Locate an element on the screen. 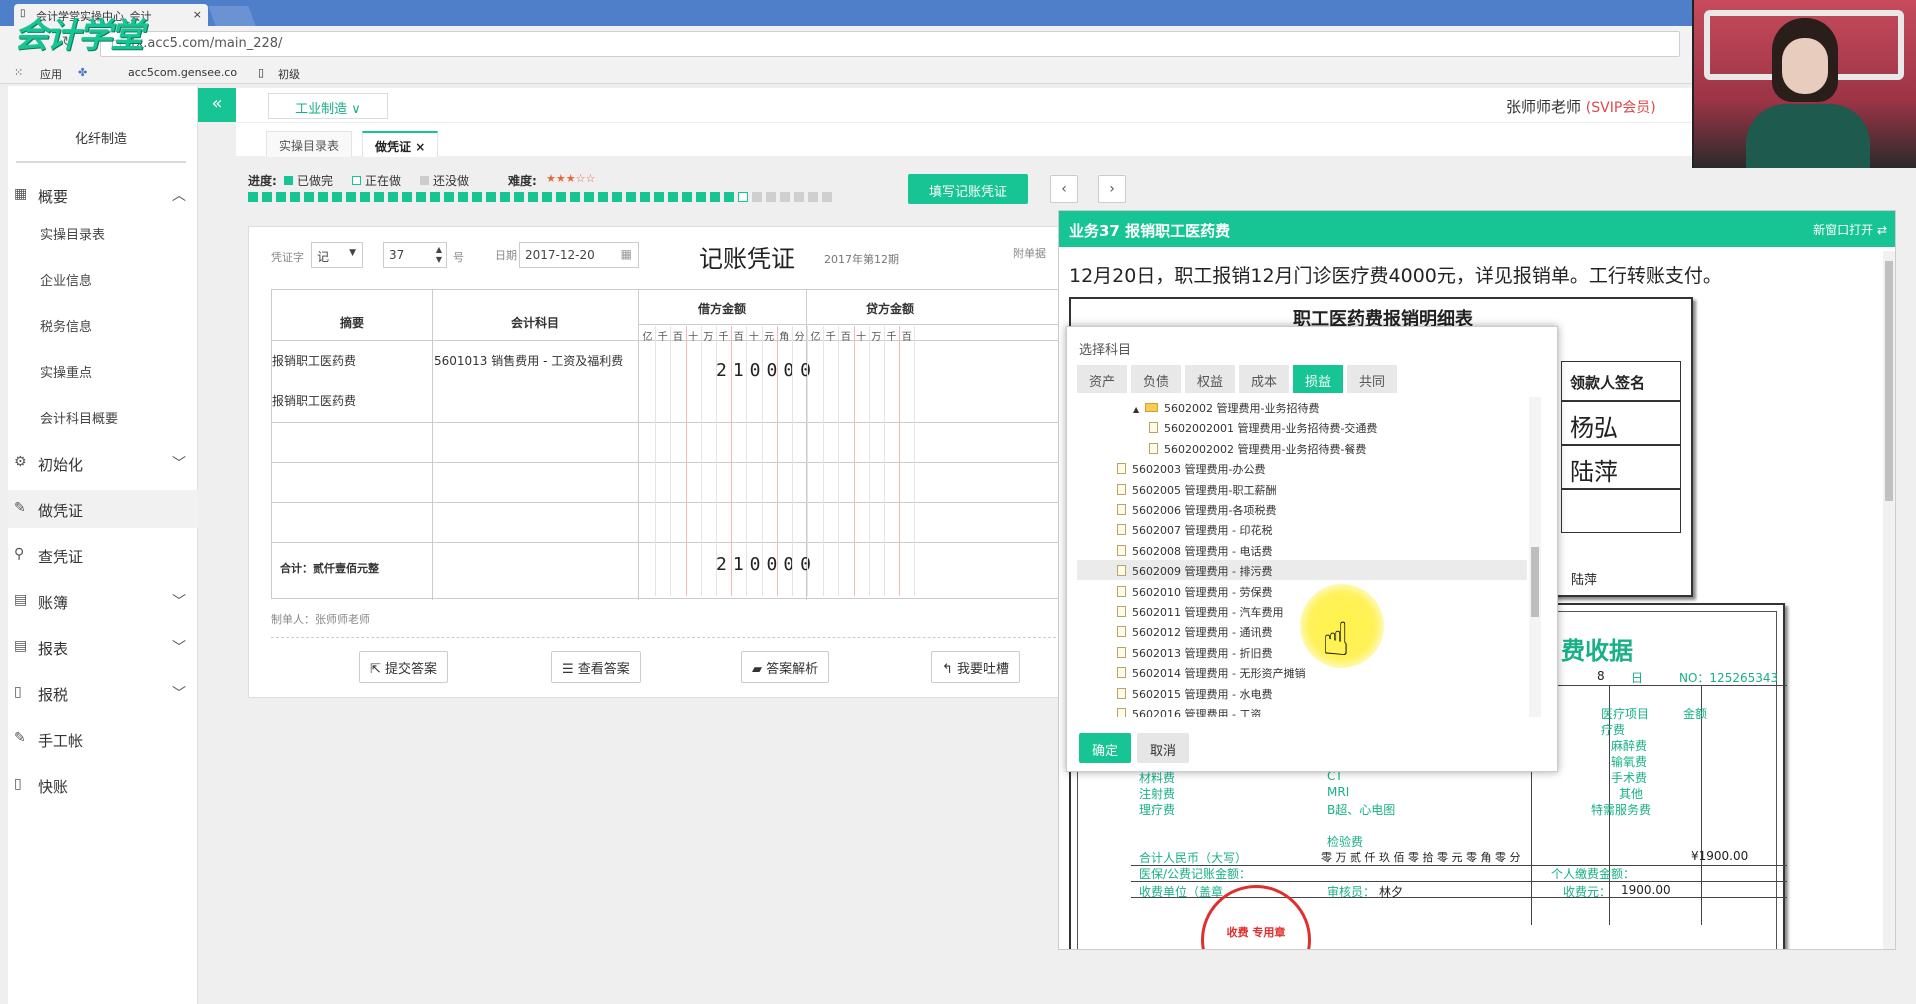 Image resolution: width=1916 pixels, height=1004 pixels. category-tab-cost: 成本 is located at coordinates (1264, 379).